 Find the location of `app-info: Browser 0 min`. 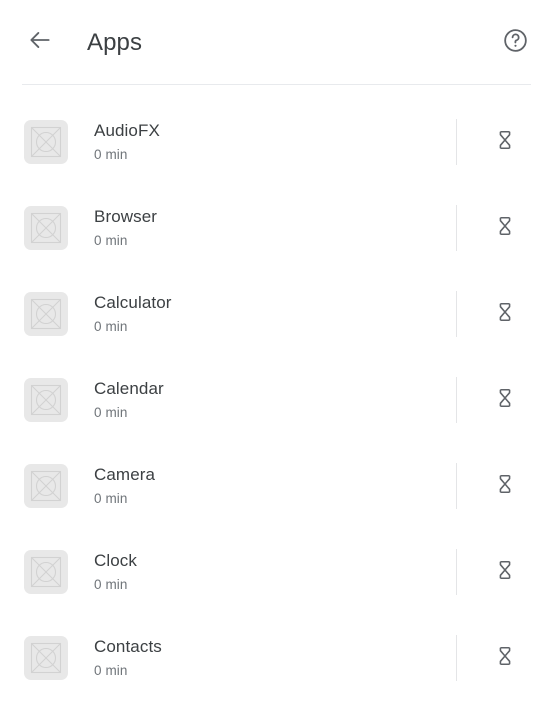

app-info: Browser 0 min is located at coordinates (275, 228).